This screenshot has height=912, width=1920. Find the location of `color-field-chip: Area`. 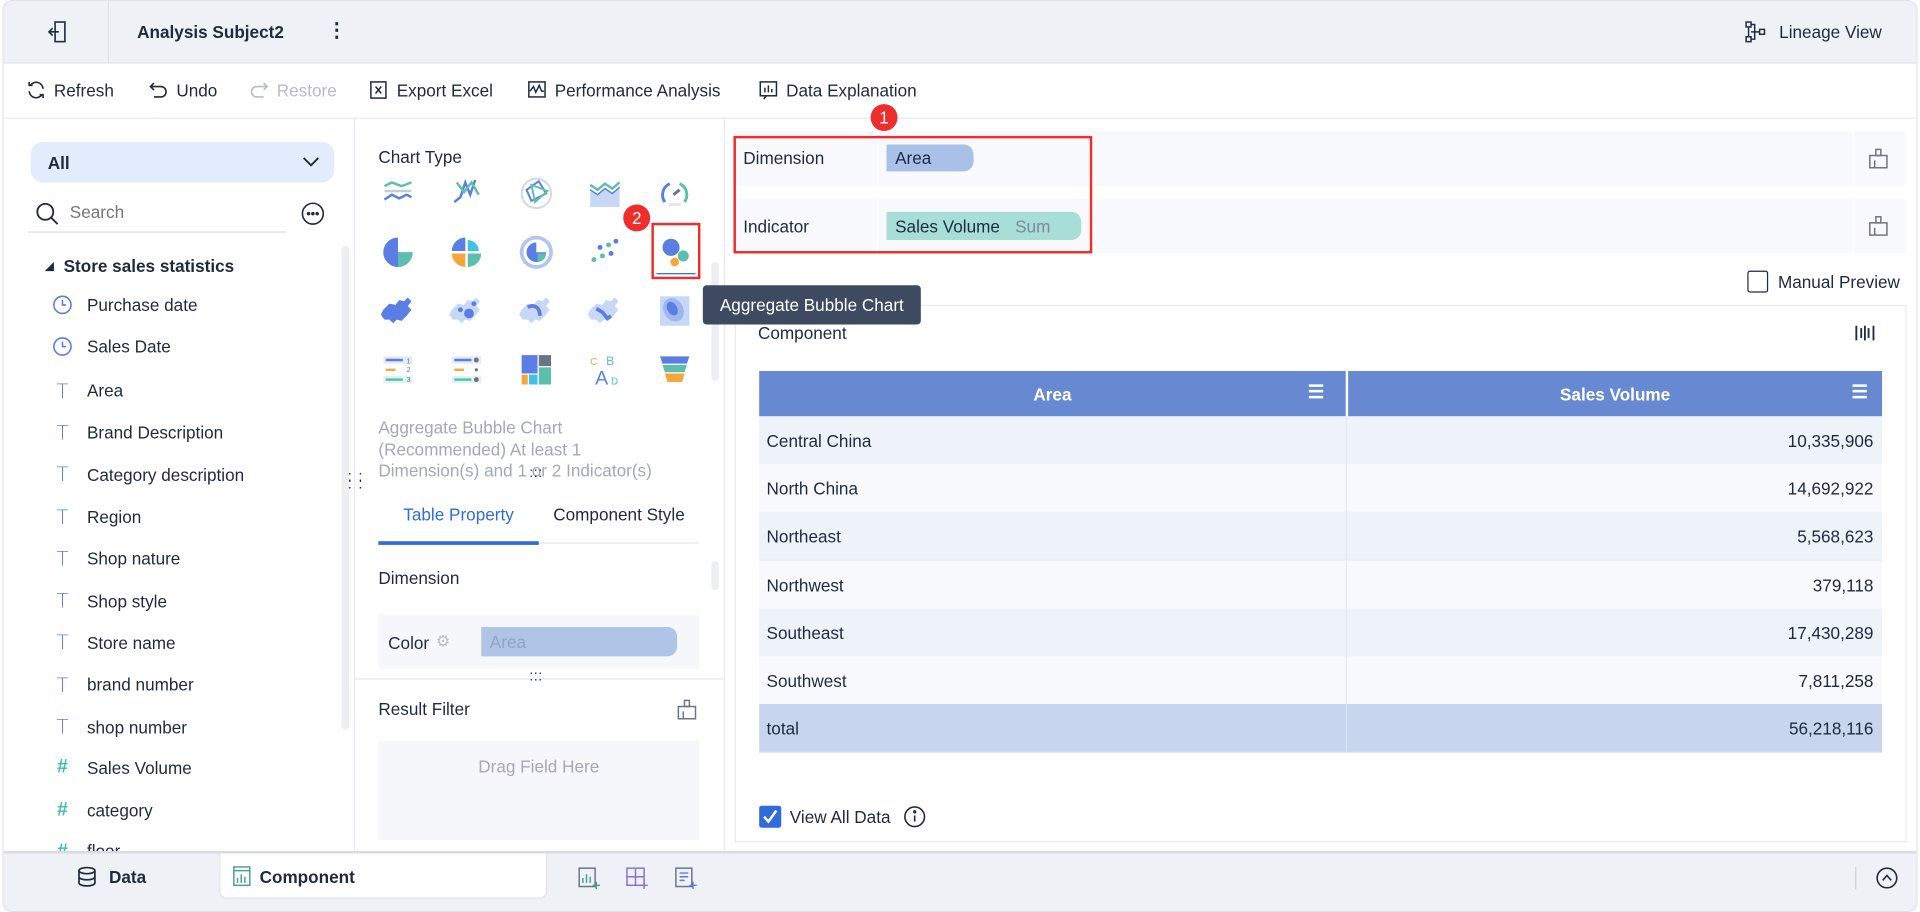

color-field-chip: Area is located at coordinates (579, 641).